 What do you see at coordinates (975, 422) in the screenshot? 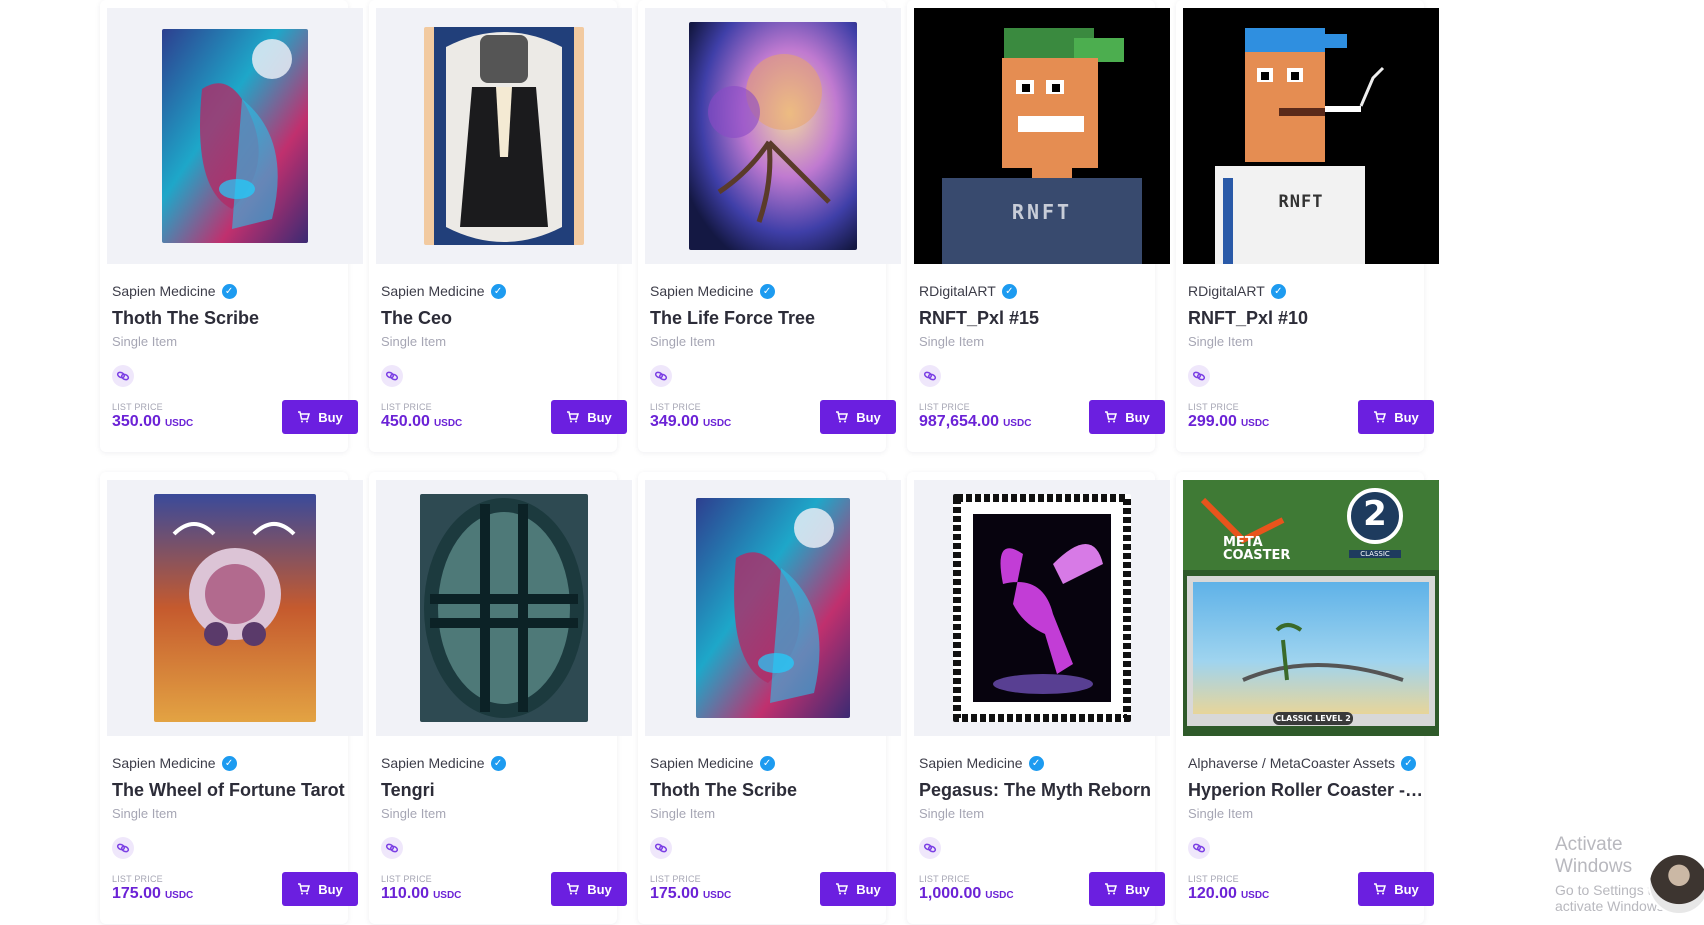
I see `list-price: 987,654.00 USDC` at bounding box center [975, 422].